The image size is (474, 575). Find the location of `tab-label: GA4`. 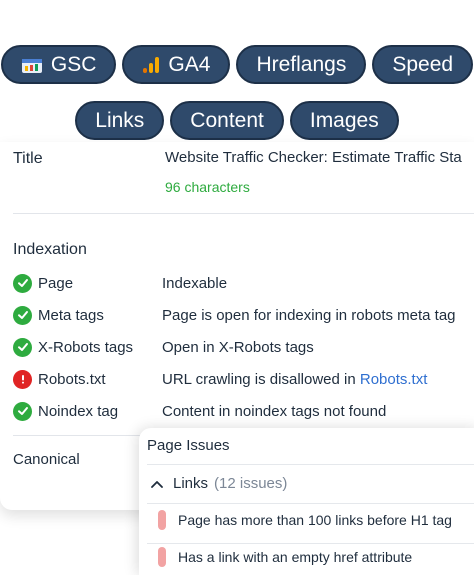

tab-label: GA4 is located at coordinates (189, 64).